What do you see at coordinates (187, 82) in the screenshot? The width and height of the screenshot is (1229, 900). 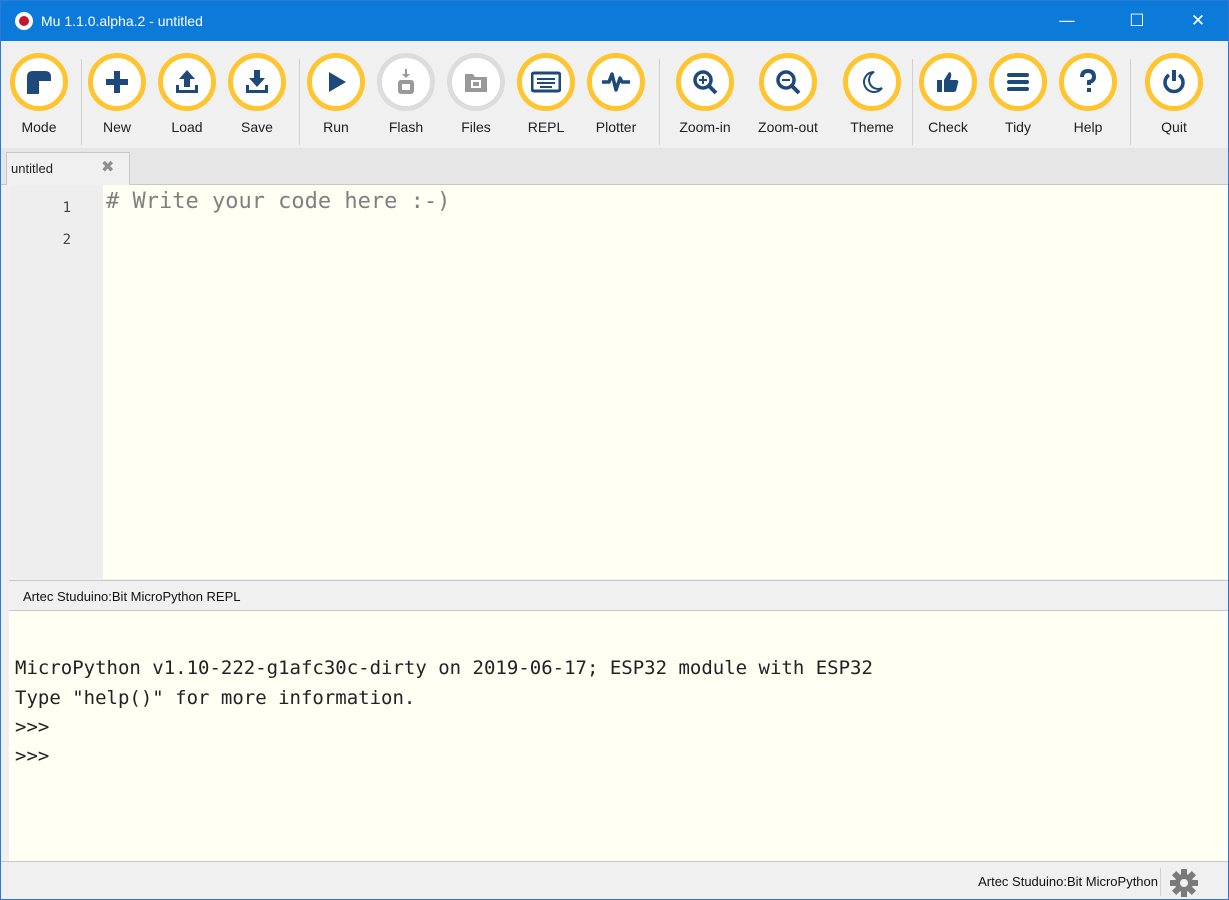 I see `upload-icon` at bounding box center [187, 82].